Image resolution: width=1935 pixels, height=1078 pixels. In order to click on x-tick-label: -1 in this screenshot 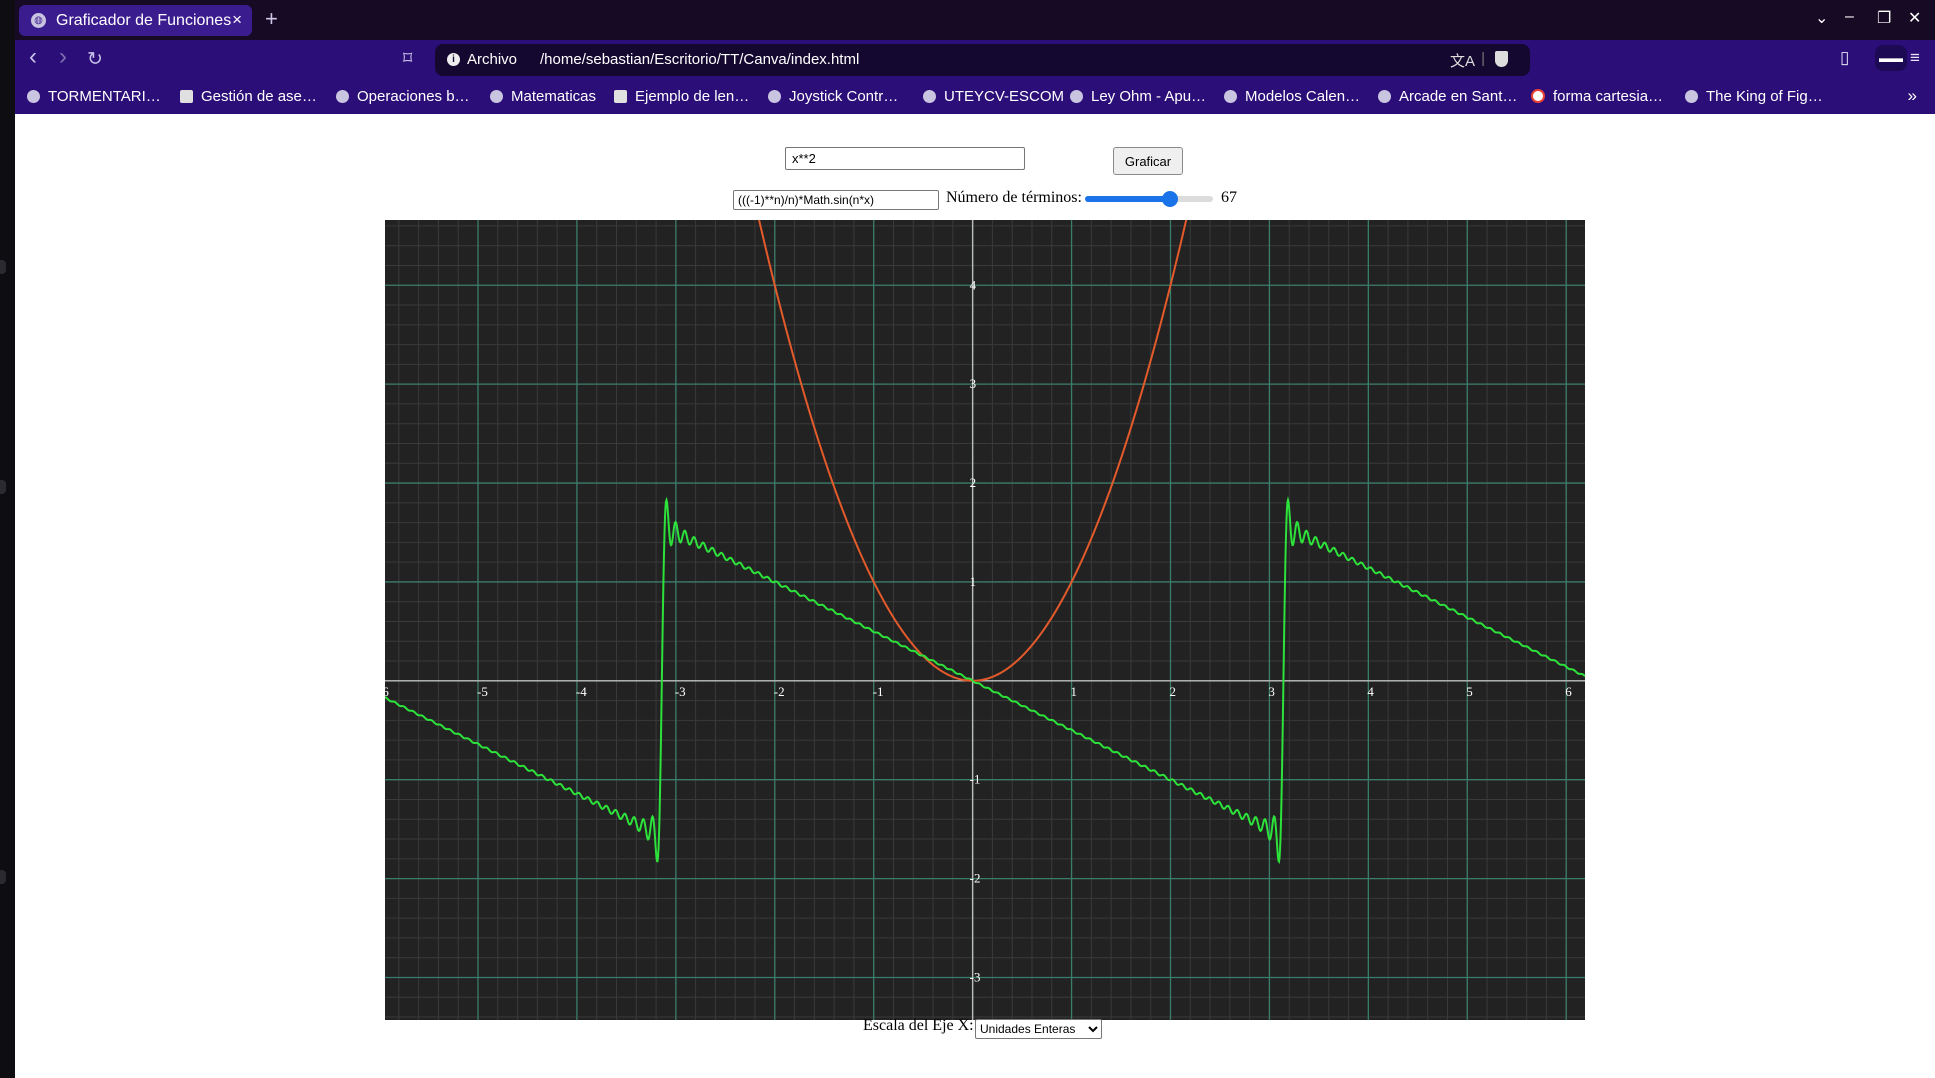, I will do `click(878, 691)`.